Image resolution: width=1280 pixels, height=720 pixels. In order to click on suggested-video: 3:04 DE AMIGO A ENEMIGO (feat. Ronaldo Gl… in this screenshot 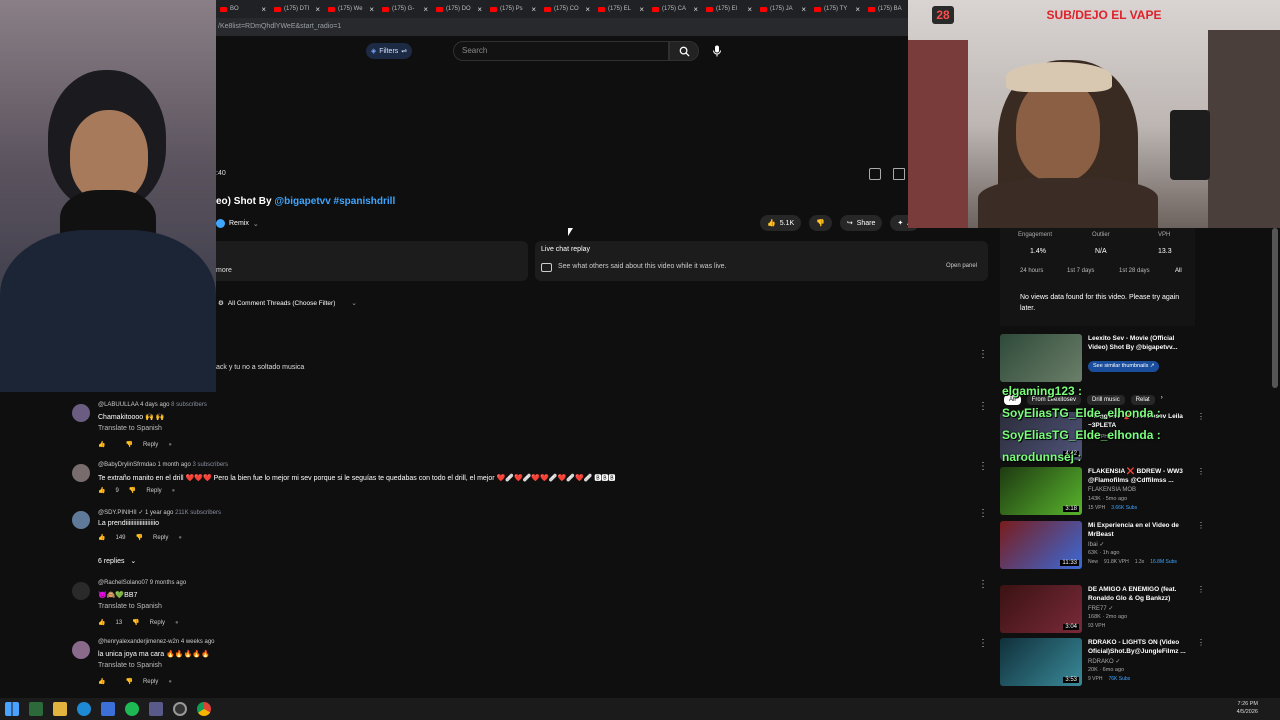, I will do `click(1102, 610)`.